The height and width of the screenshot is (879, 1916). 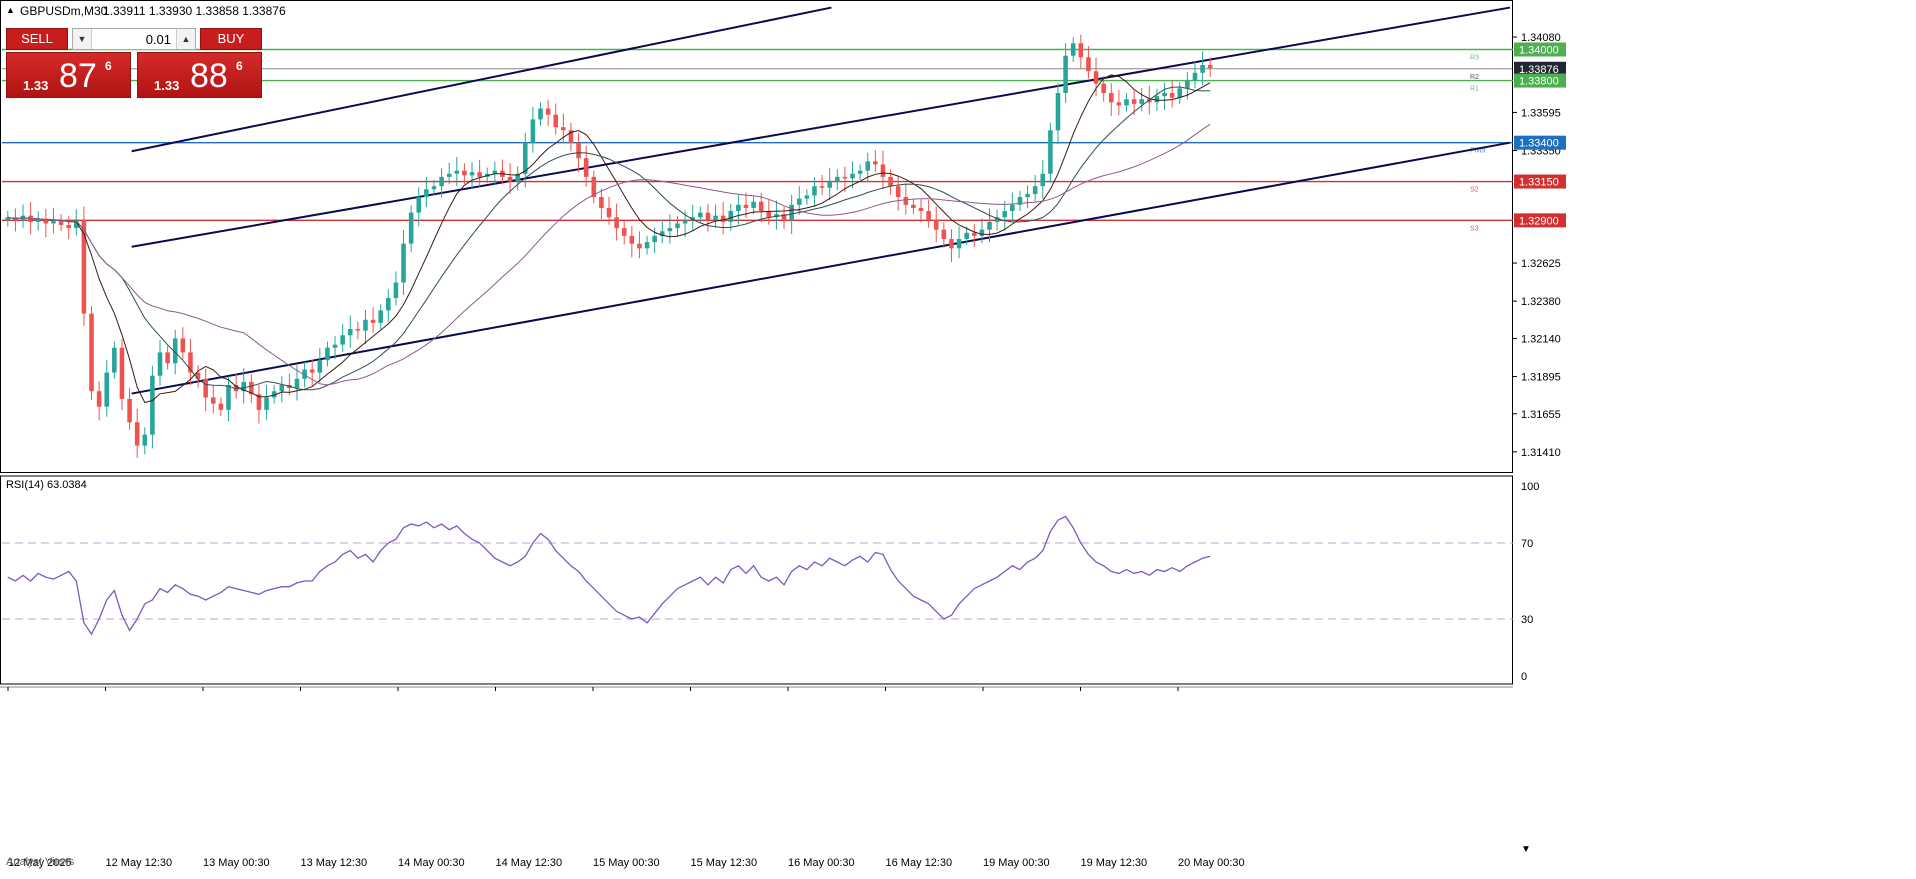 I want to click on pivot-label: R3, so click(x=1474, y=57).